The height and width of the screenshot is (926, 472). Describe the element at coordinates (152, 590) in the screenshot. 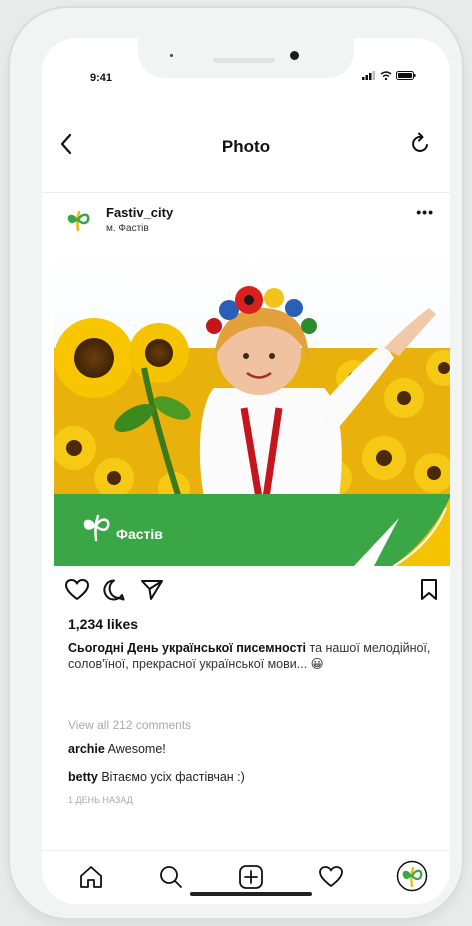

I see `share-icon` at that location.